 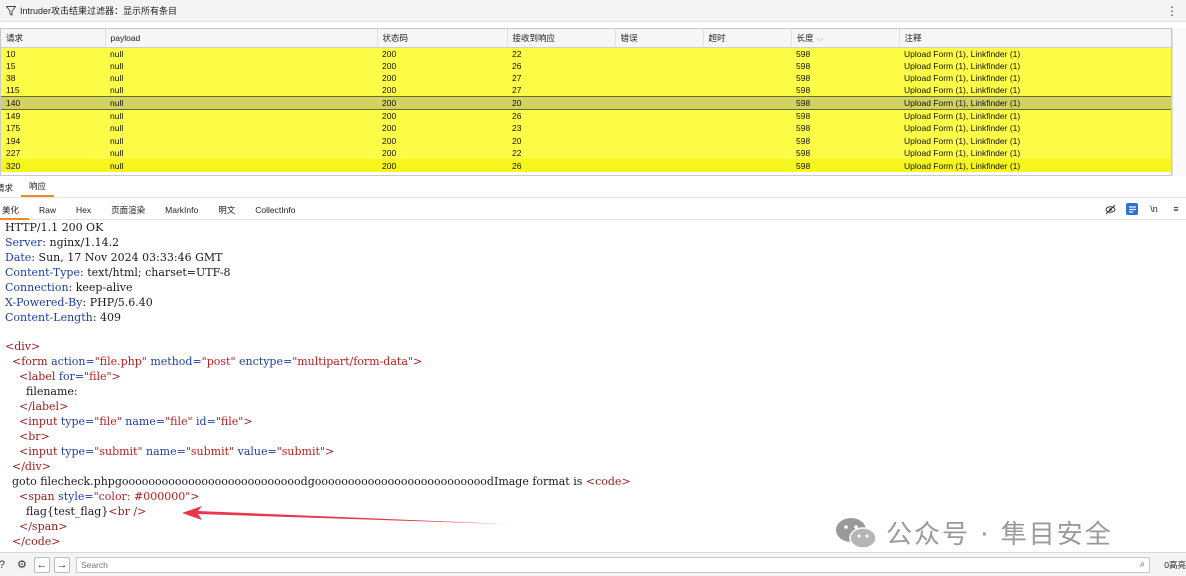 What do you see at coordinates (36, 541) in the screenshot?
I see `code-close-tag: </code>` at bounding box center [36, 541].